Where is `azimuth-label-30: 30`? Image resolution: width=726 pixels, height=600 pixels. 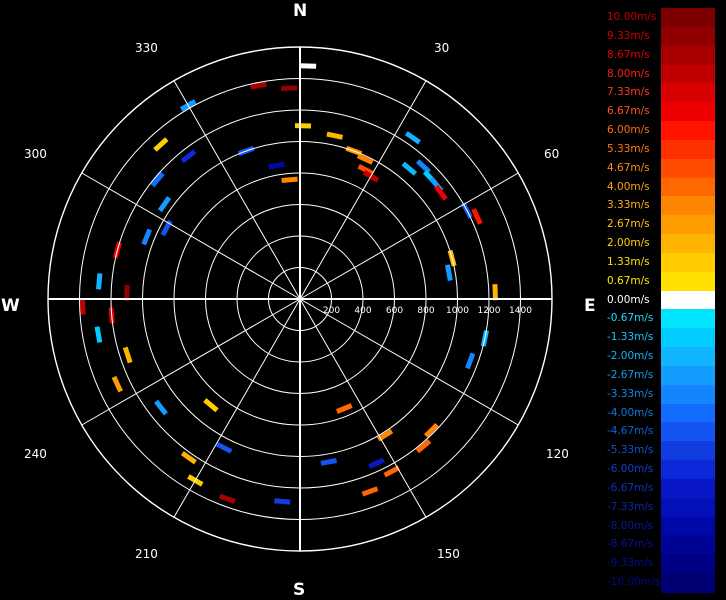 azimuth-label-30: 30 is located at coordinates (442, 48).